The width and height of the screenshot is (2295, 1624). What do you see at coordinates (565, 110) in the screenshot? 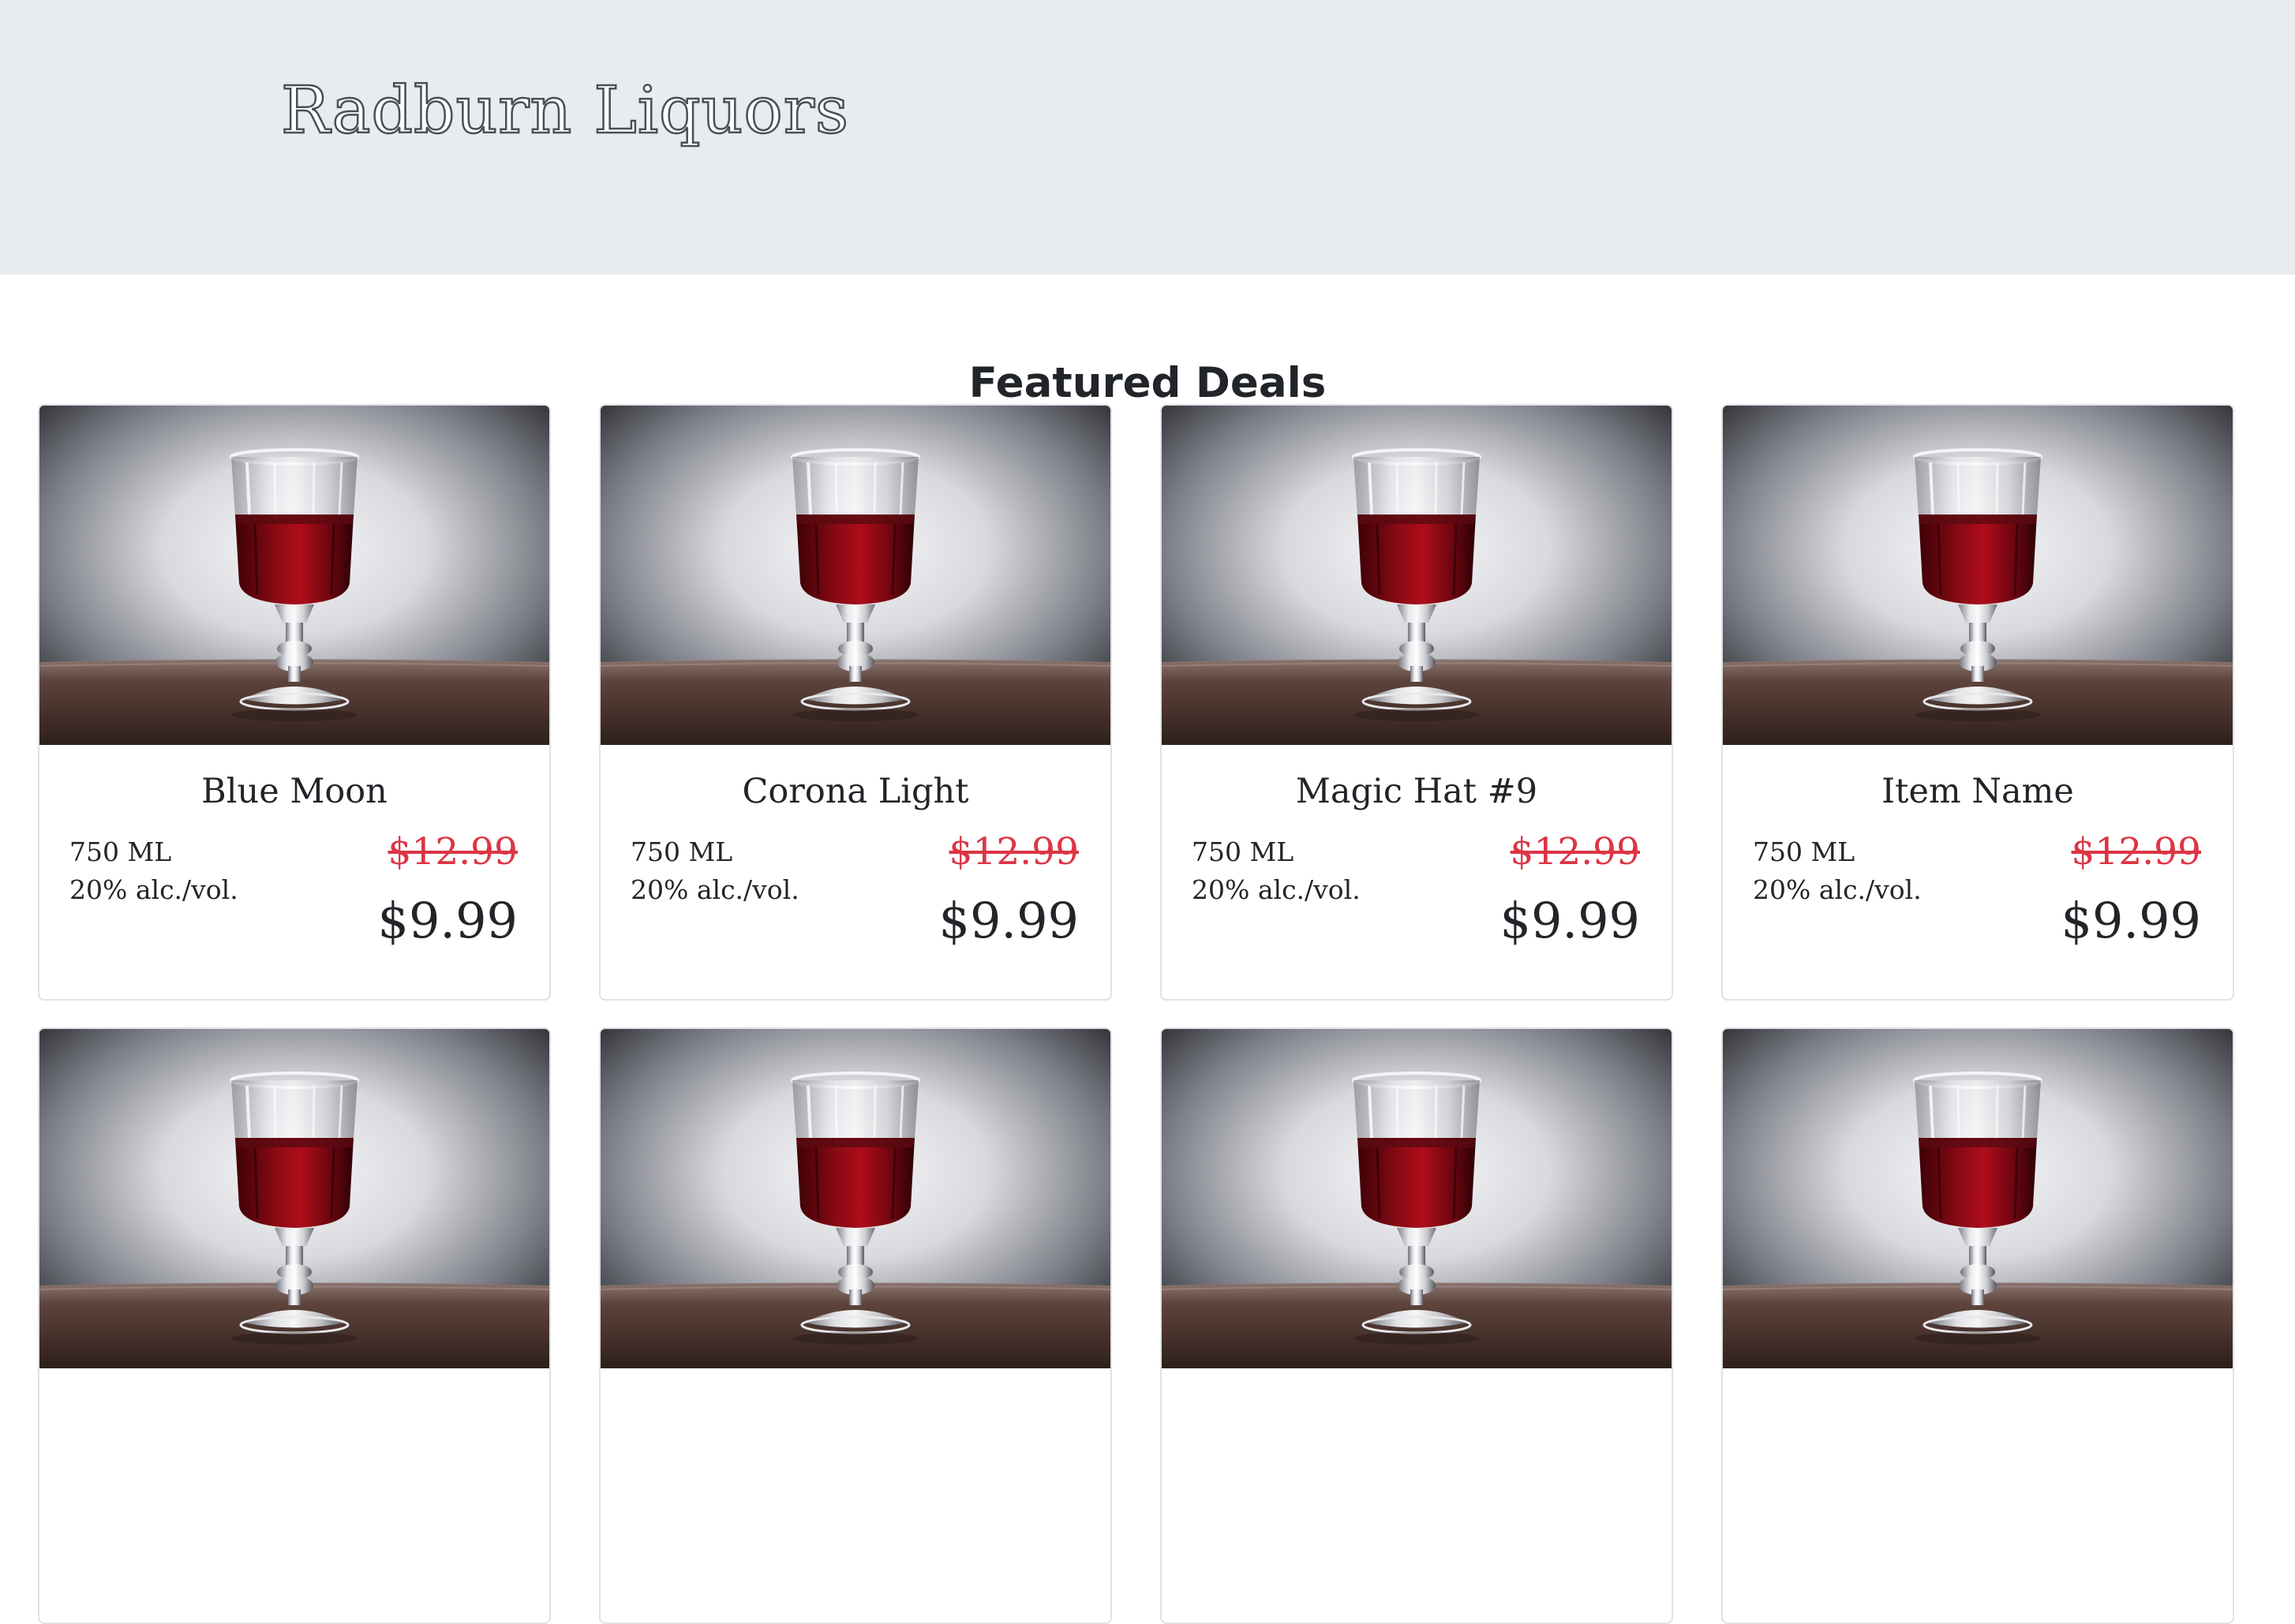
I see `site-brand-logo: Radburn Liquors` at bounding box center [565, 110].